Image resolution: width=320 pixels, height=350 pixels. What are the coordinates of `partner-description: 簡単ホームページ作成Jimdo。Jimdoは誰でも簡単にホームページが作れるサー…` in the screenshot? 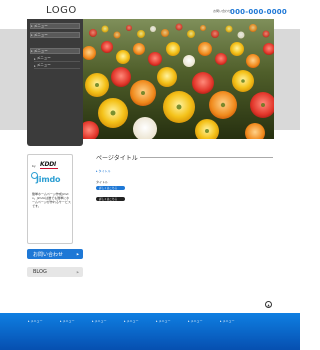 It's located at (51, 200).